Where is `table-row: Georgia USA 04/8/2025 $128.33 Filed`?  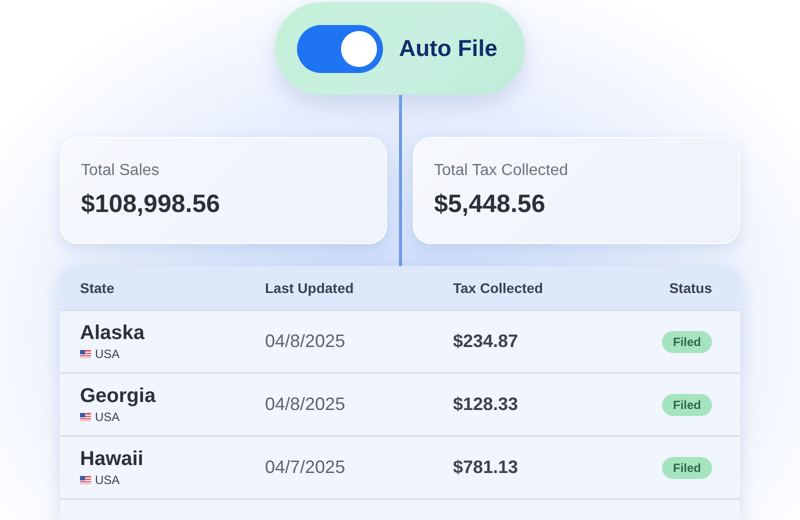
table-row: Georgia USA 04/8/2025 $128.33 Filed is located at coordinates (400, 405).